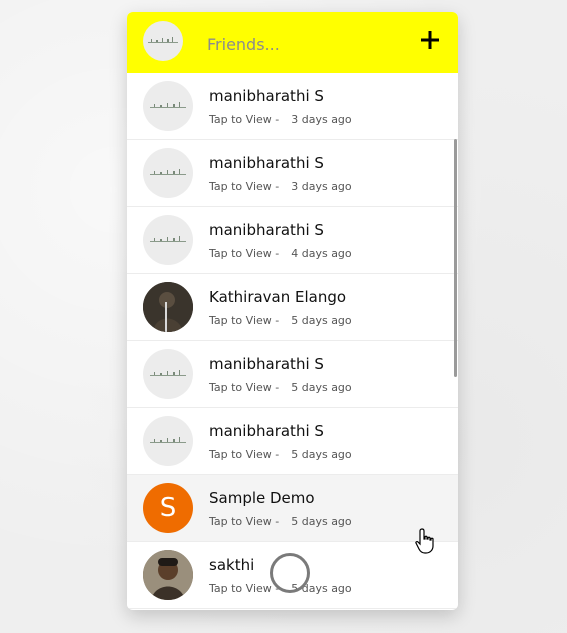 The image size is (567, 633). What do you see at coordinates (426, 541) in the screenshot?
I see `hand-cursor-icon` at bounding box center [426, 541].